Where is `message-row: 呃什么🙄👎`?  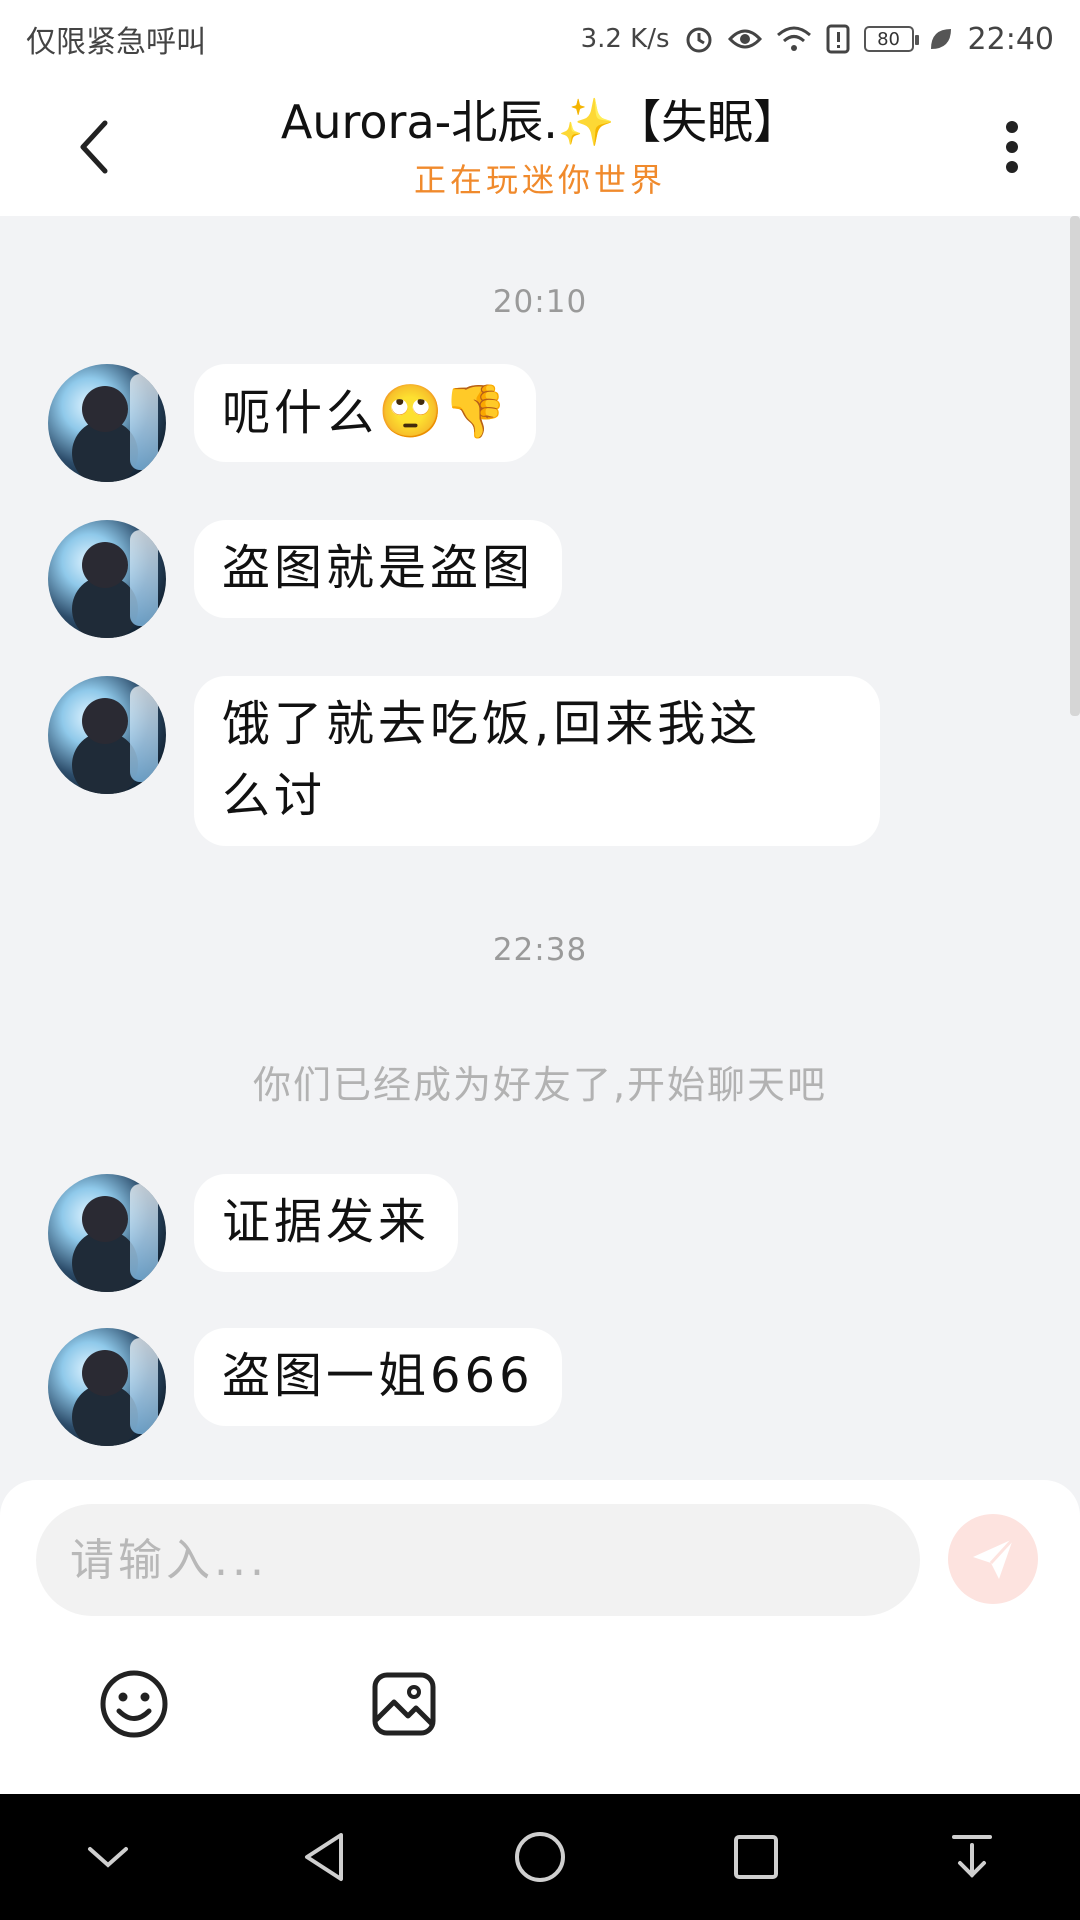
message-row: 呃什么🙄👎 is located at coordinates (292, 423).